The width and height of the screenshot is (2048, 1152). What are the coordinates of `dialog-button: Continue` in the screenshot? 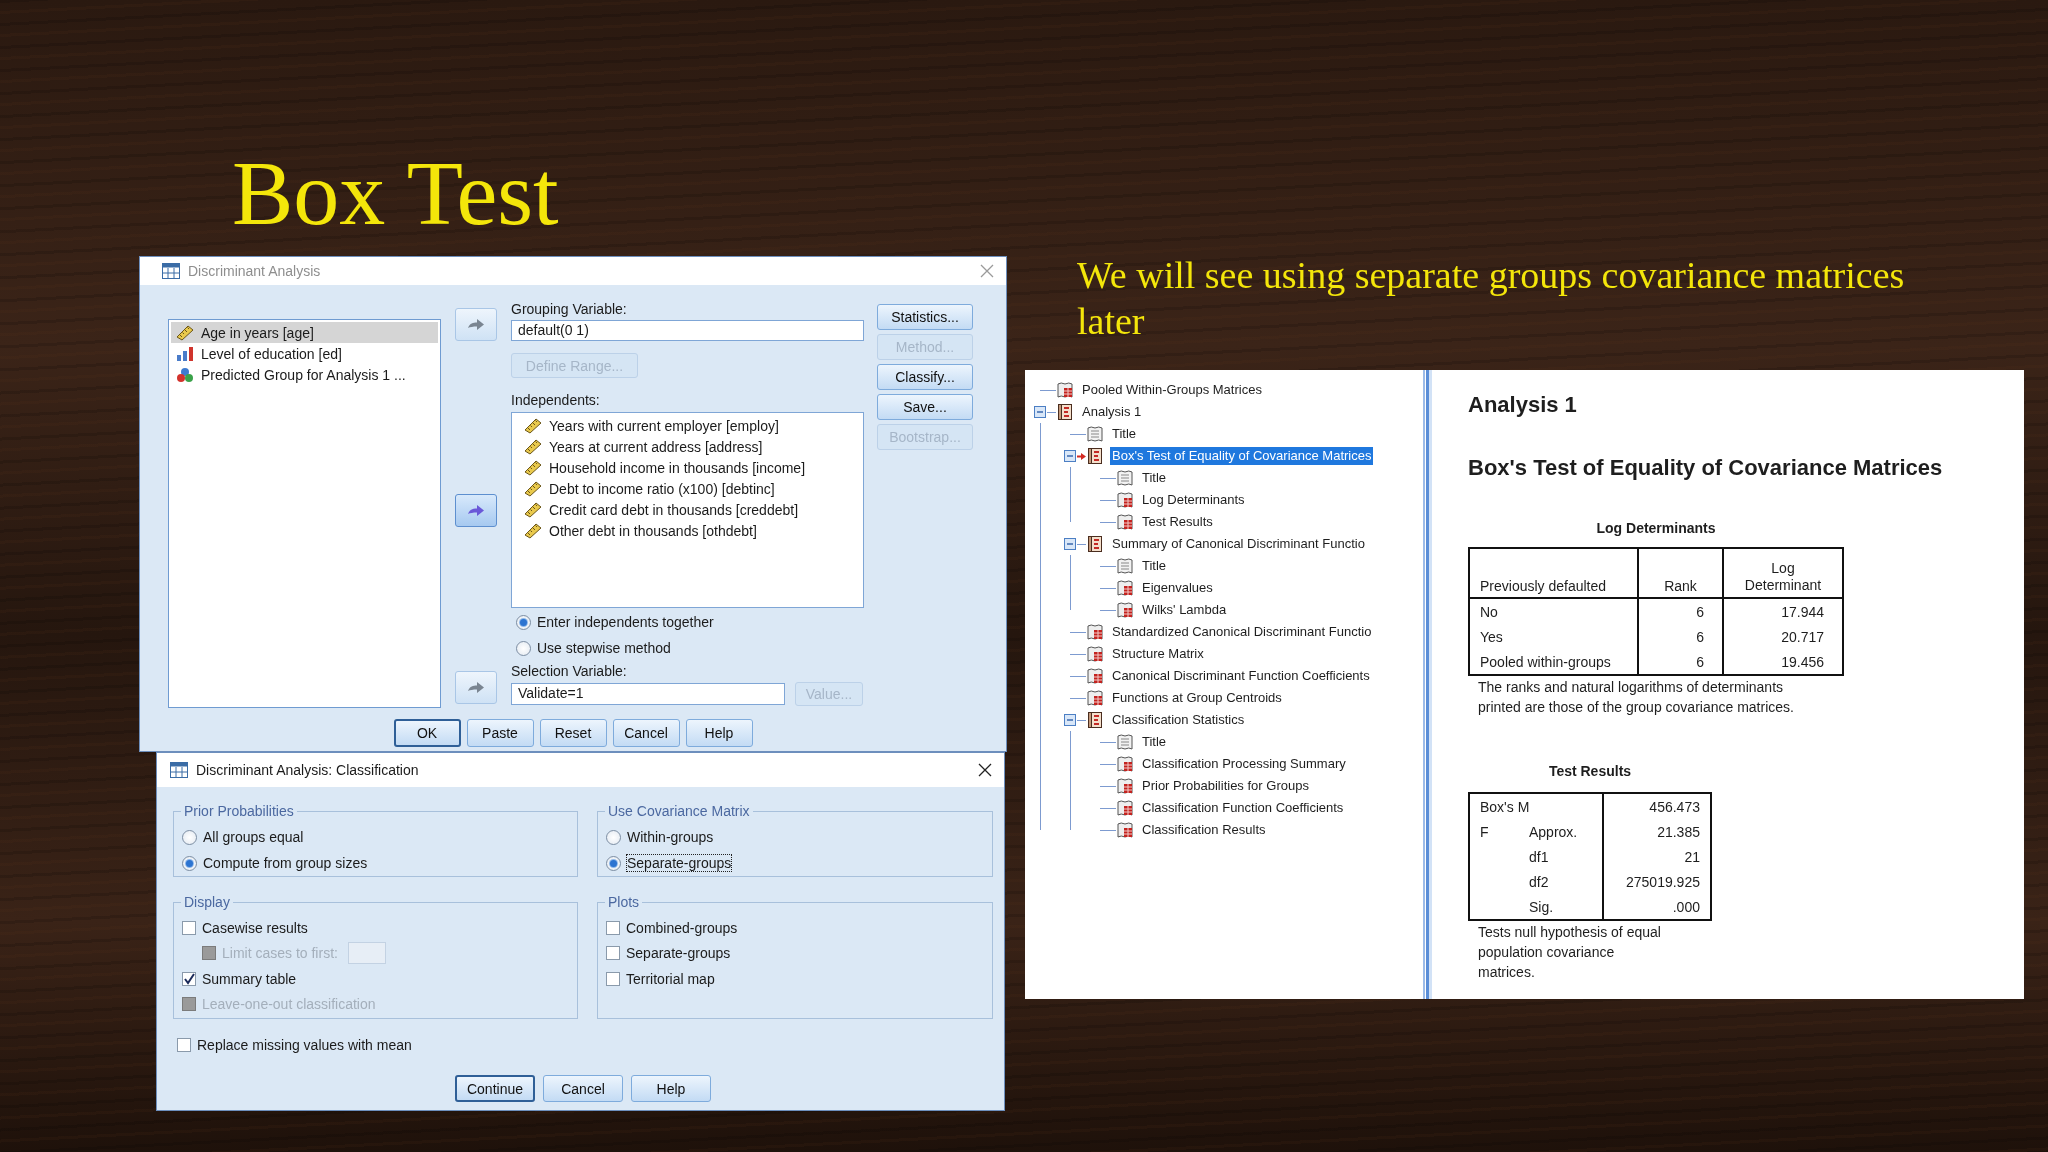 It's located at (495, 1088).